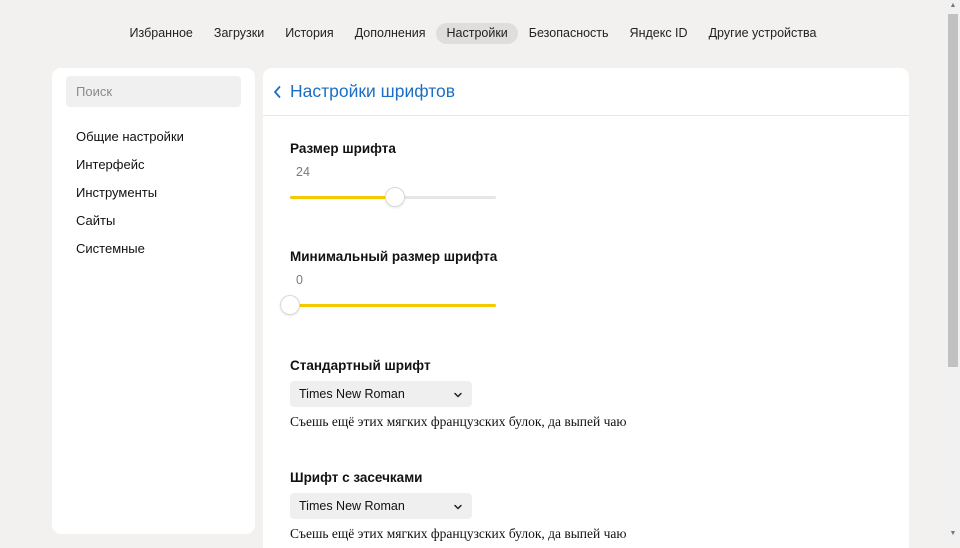 This screenshot has height=548, width=960. Describe the element at coordinates (352, 394) in the screenshot. I see `standard-font-value: Times New Roman` at that location.